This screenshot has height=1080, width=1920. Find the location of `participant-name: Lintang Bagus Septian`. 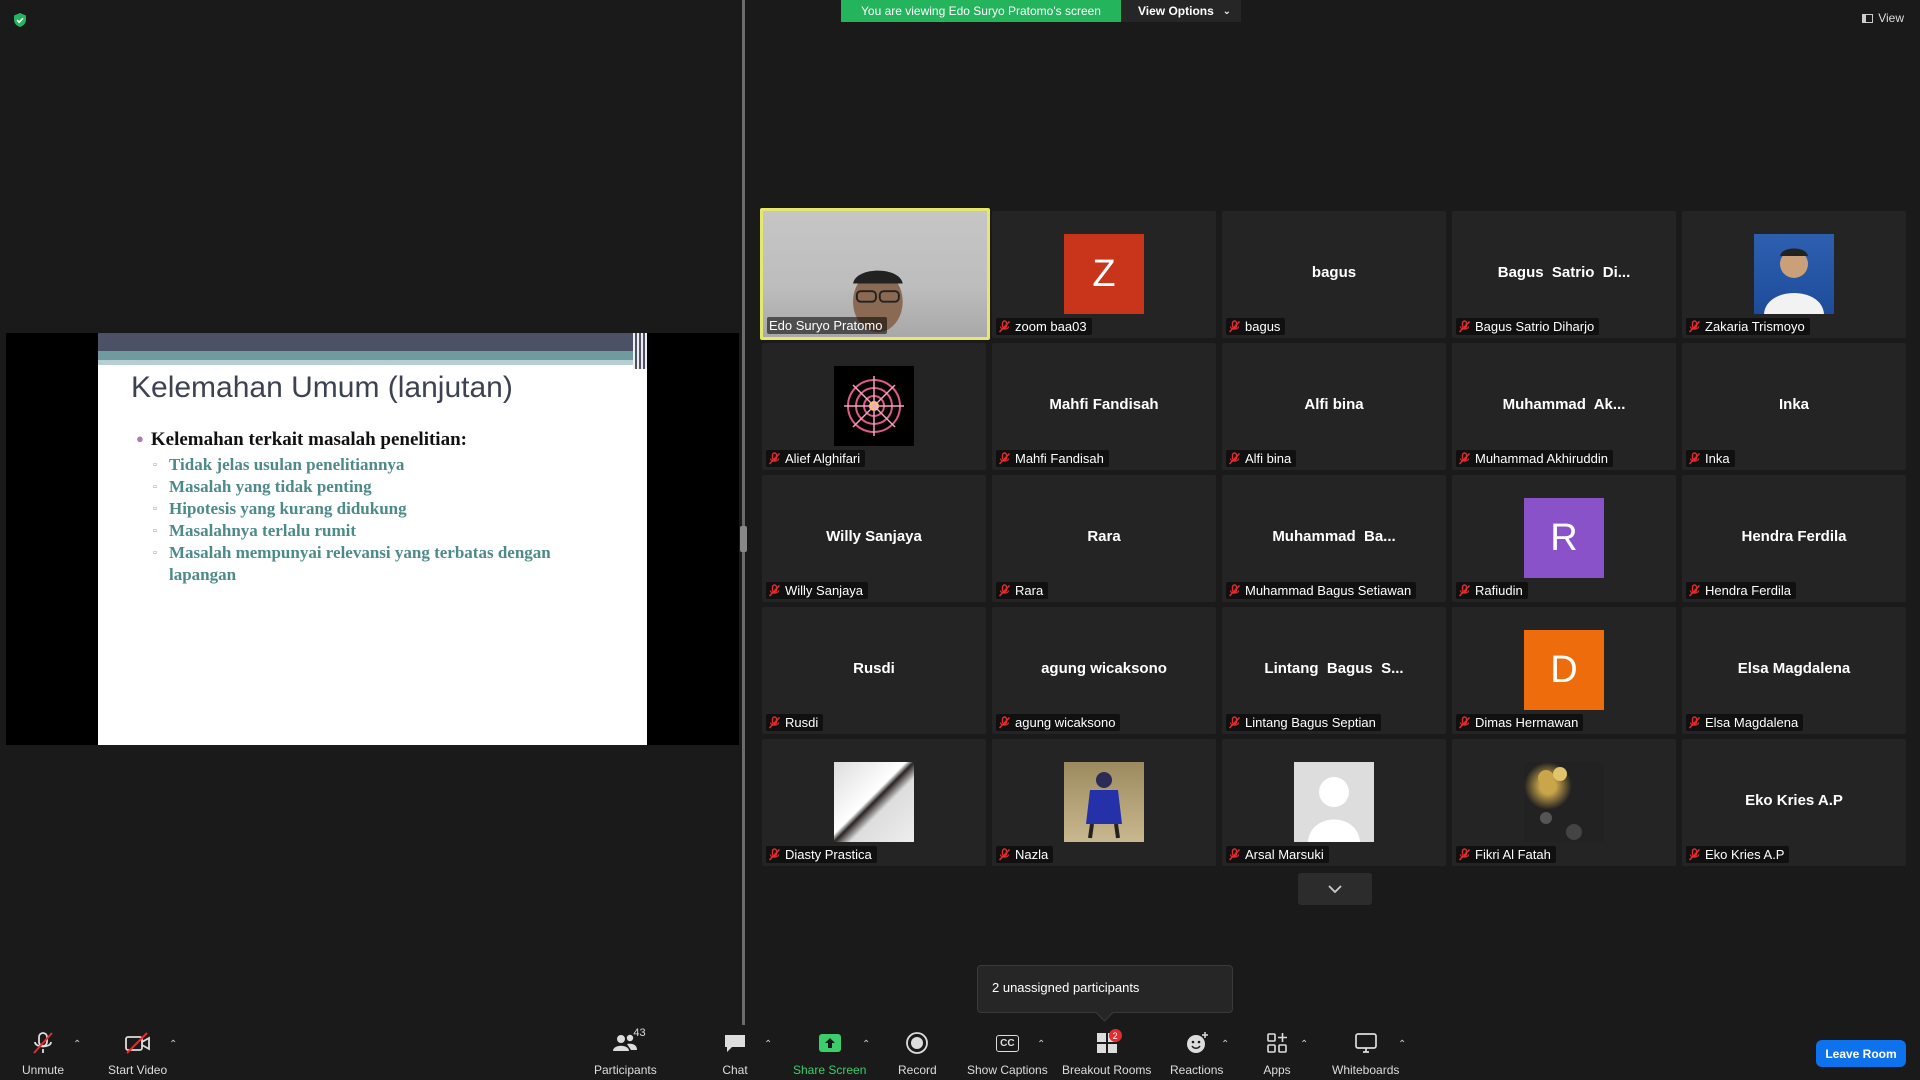

participant-name: Lintang Bagus Septian is located at coordinates (1310, 722).